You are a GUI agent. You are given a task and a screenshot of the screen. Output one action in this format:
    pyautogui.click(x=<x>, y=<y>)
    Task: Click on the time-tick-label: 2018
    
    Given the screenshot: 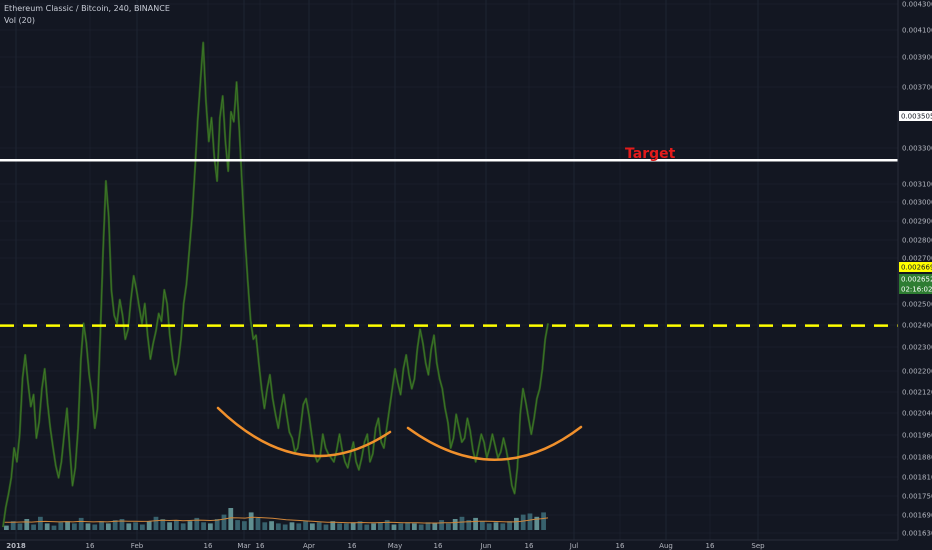 What is the action you would take?
    pyautogui.click(x=16, y=546)
    